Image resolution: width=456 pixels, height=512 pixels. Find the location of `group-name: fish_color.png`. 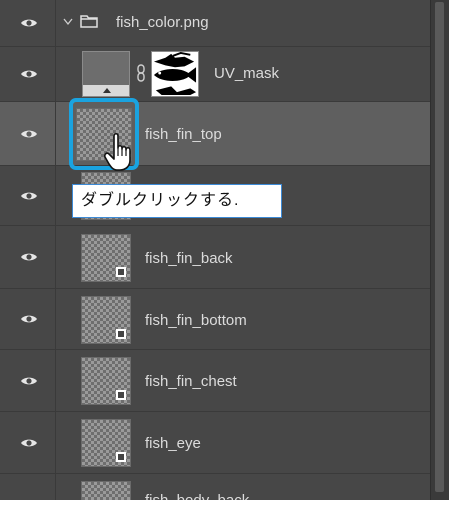

group-name: fish_color.png is located at coordinates (162, 22).